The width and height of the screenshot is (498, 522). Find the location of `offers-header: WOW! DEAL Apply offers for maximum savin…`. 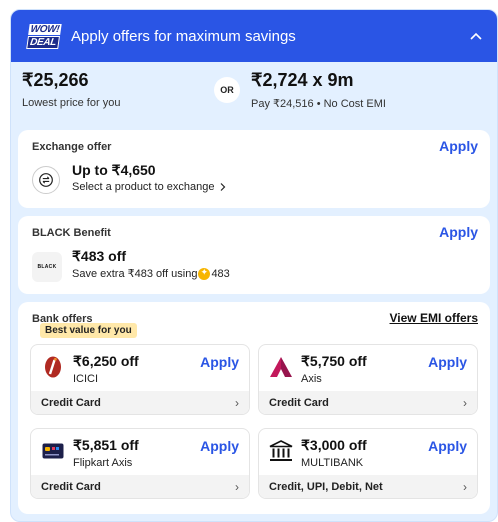

offers-header: WOW! DEAL Apply offers for maximum savin… is located at coordinates (254, 36).